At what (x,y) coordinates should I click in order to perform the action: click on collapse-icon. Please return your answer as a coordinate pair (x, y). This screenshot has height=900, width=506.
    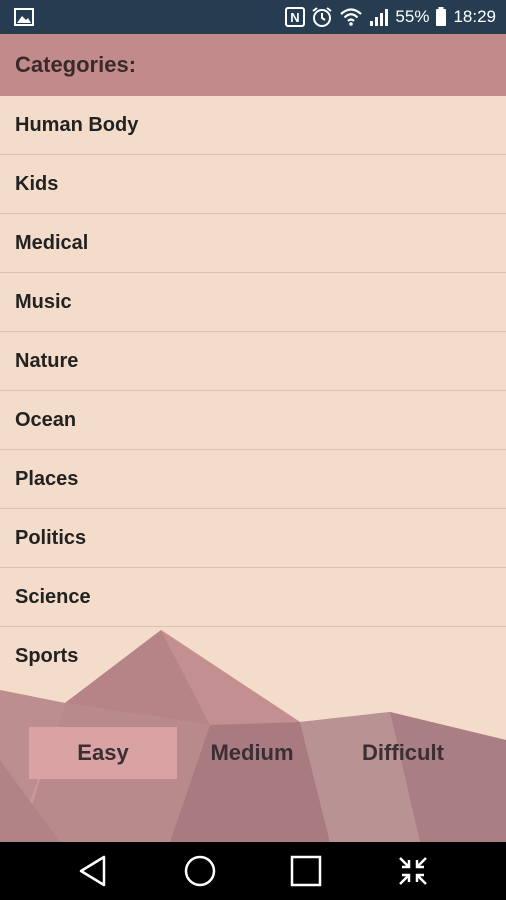
    Looking at the image, I should click on (413, 871).